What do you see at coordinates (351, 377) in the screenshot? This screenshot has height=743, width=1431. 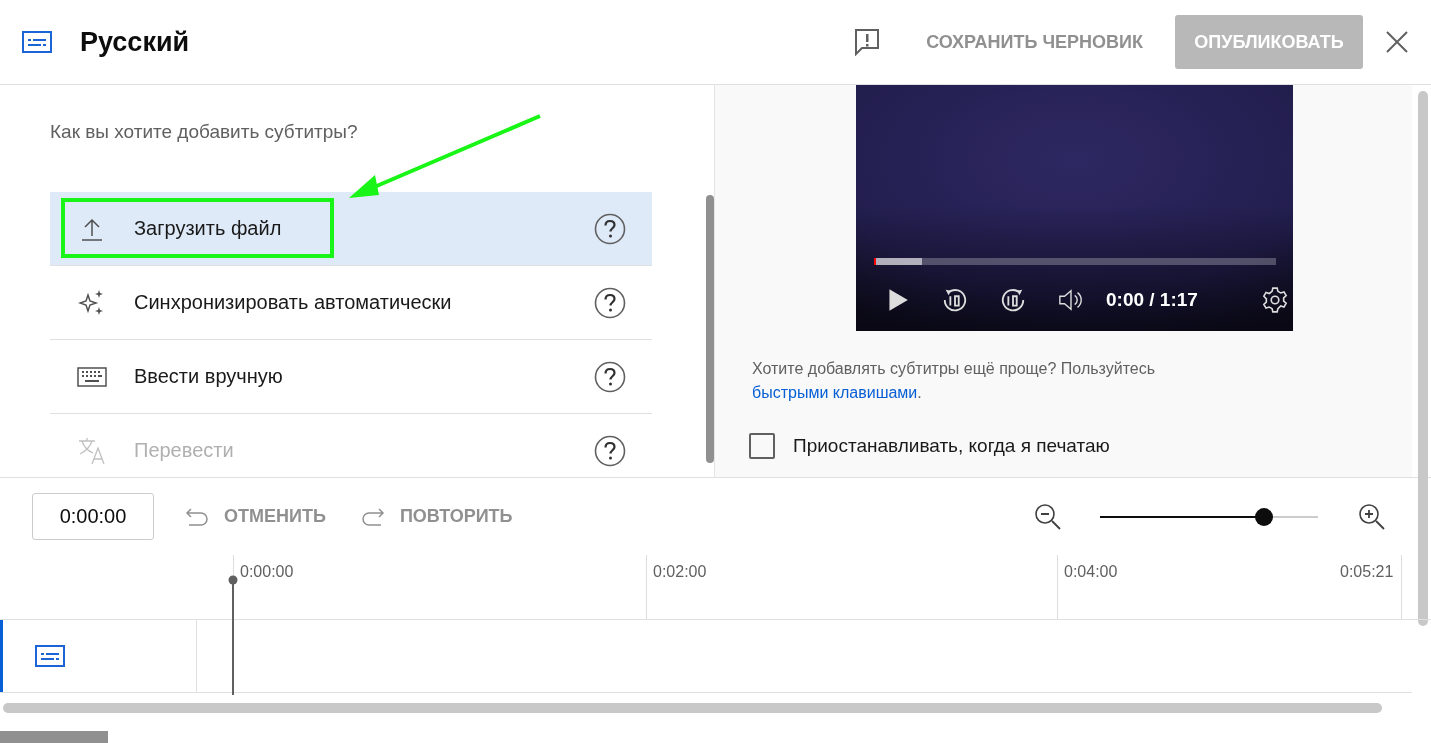 I see `method-option: Ввести вручную` at bounding box center [351, 377].